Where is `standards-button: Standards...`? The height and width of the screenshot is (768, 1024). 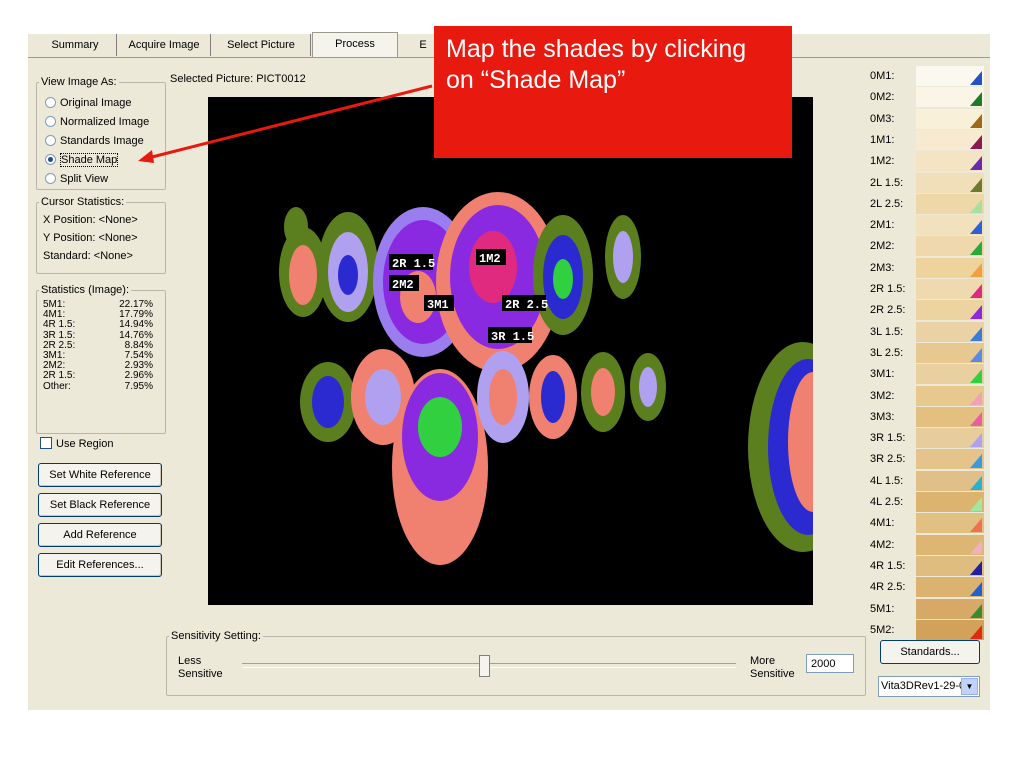
standards-button: Standards... is located at coordinates (930, 652).